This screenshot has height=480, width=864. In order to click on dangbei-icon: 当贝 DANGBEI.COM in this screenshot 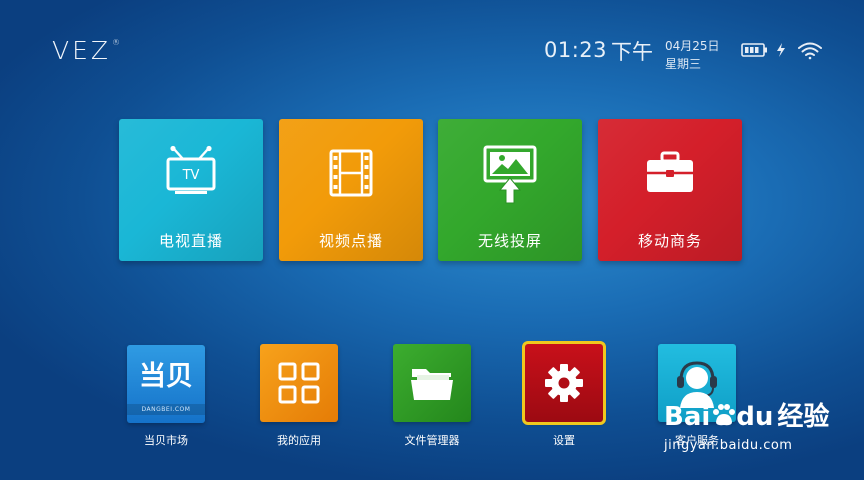, I will do `click(166, 384)`.